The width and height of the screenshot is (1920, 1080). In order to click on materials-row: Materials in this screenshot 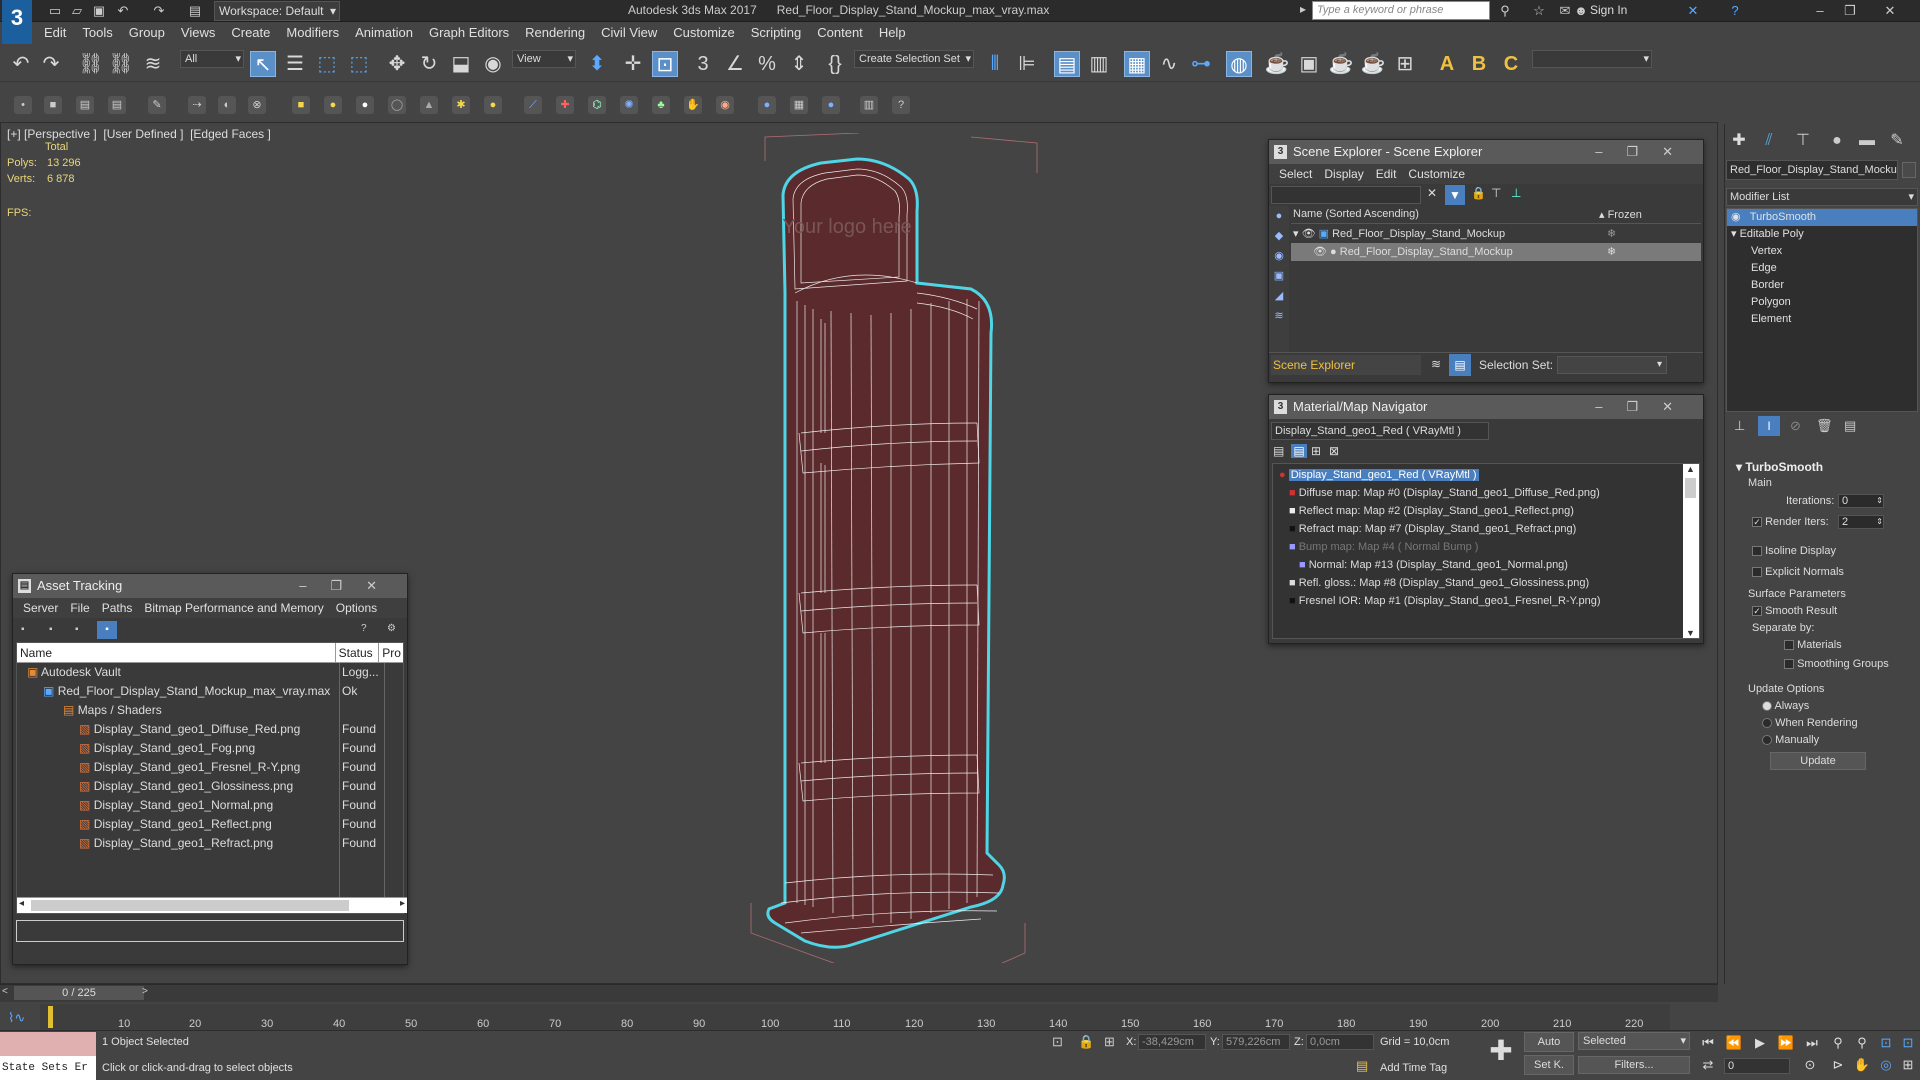, I will do `click(1813, 645)`.